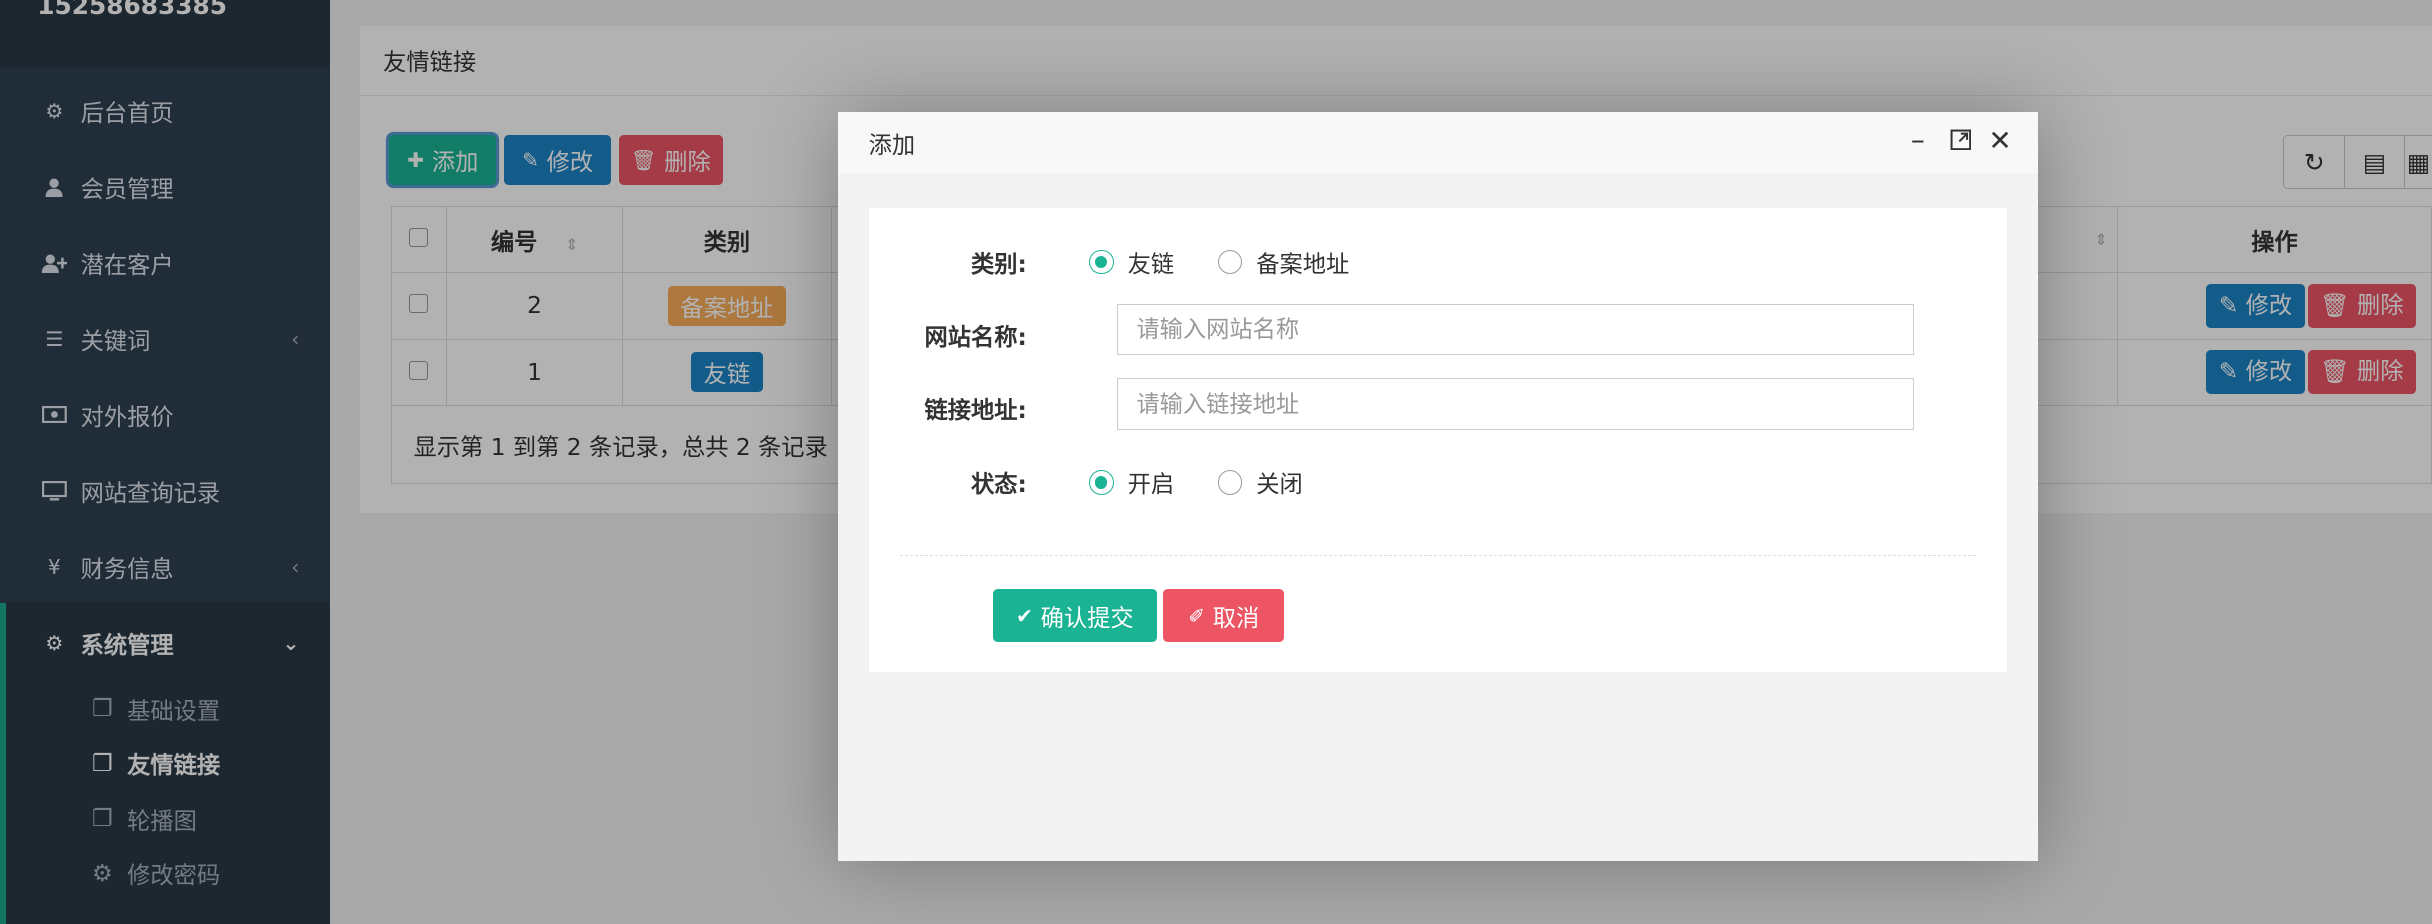  I want to click on eraser-icon: ✐, so click(1197, 615).